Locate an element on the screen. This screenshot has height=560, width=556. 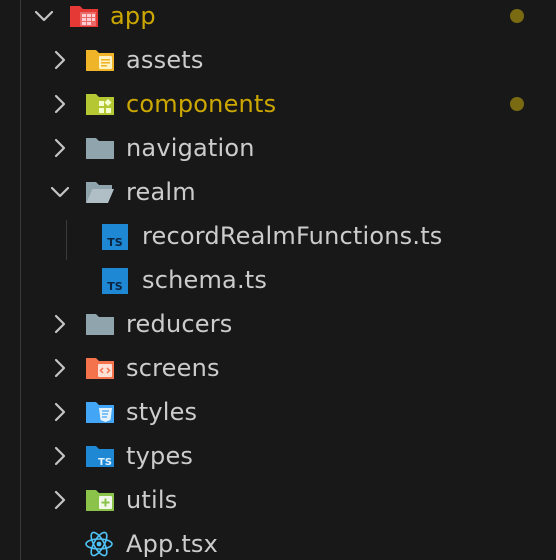
tree-item-types: TS types is located at coordinates (278, 456).